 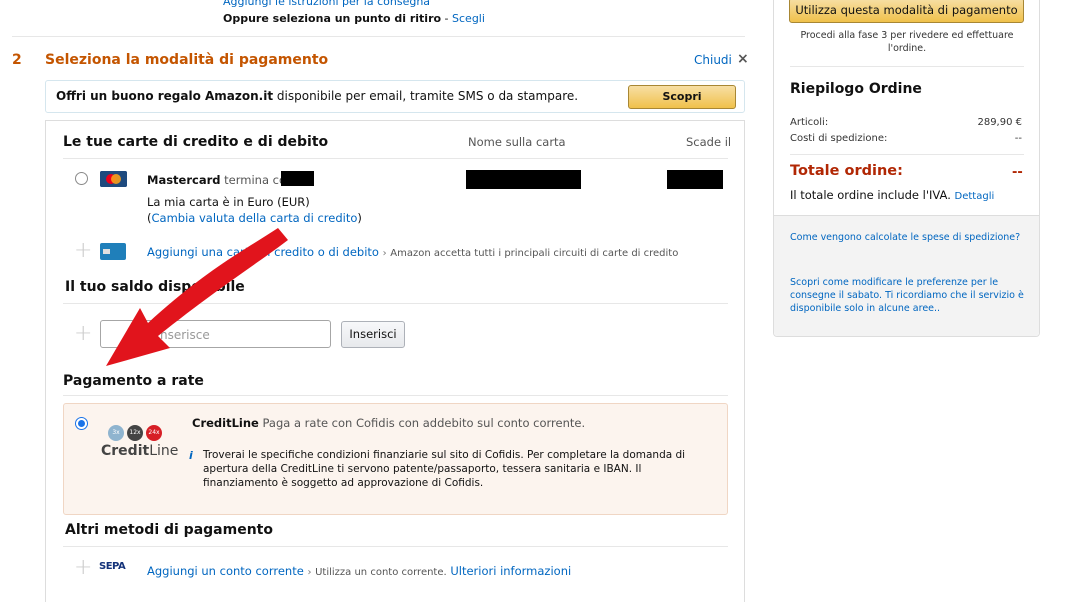 What do you see at coordinates (113, 179) in the screenshot?
I see `mastercard-icon` at bounding box center [113, 179].